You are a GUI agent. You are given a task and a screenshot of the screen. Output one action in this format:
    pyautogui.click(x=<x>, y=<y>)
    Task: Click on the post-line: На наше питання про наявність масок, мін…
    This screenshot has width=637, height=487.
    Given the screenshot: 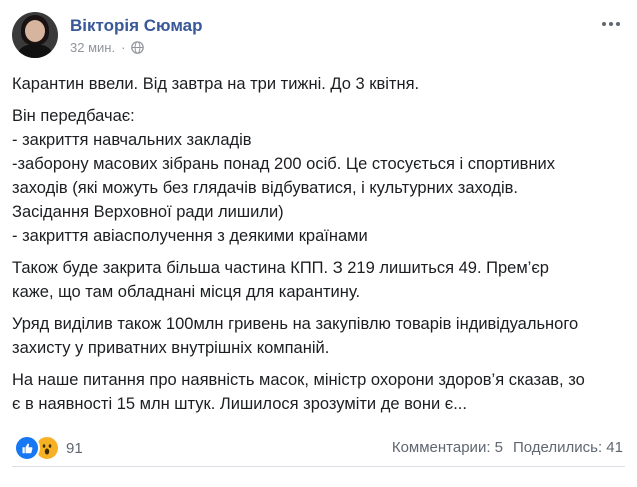 What is the action you would take?
    pyautogui.click(x=298, y=380)
    